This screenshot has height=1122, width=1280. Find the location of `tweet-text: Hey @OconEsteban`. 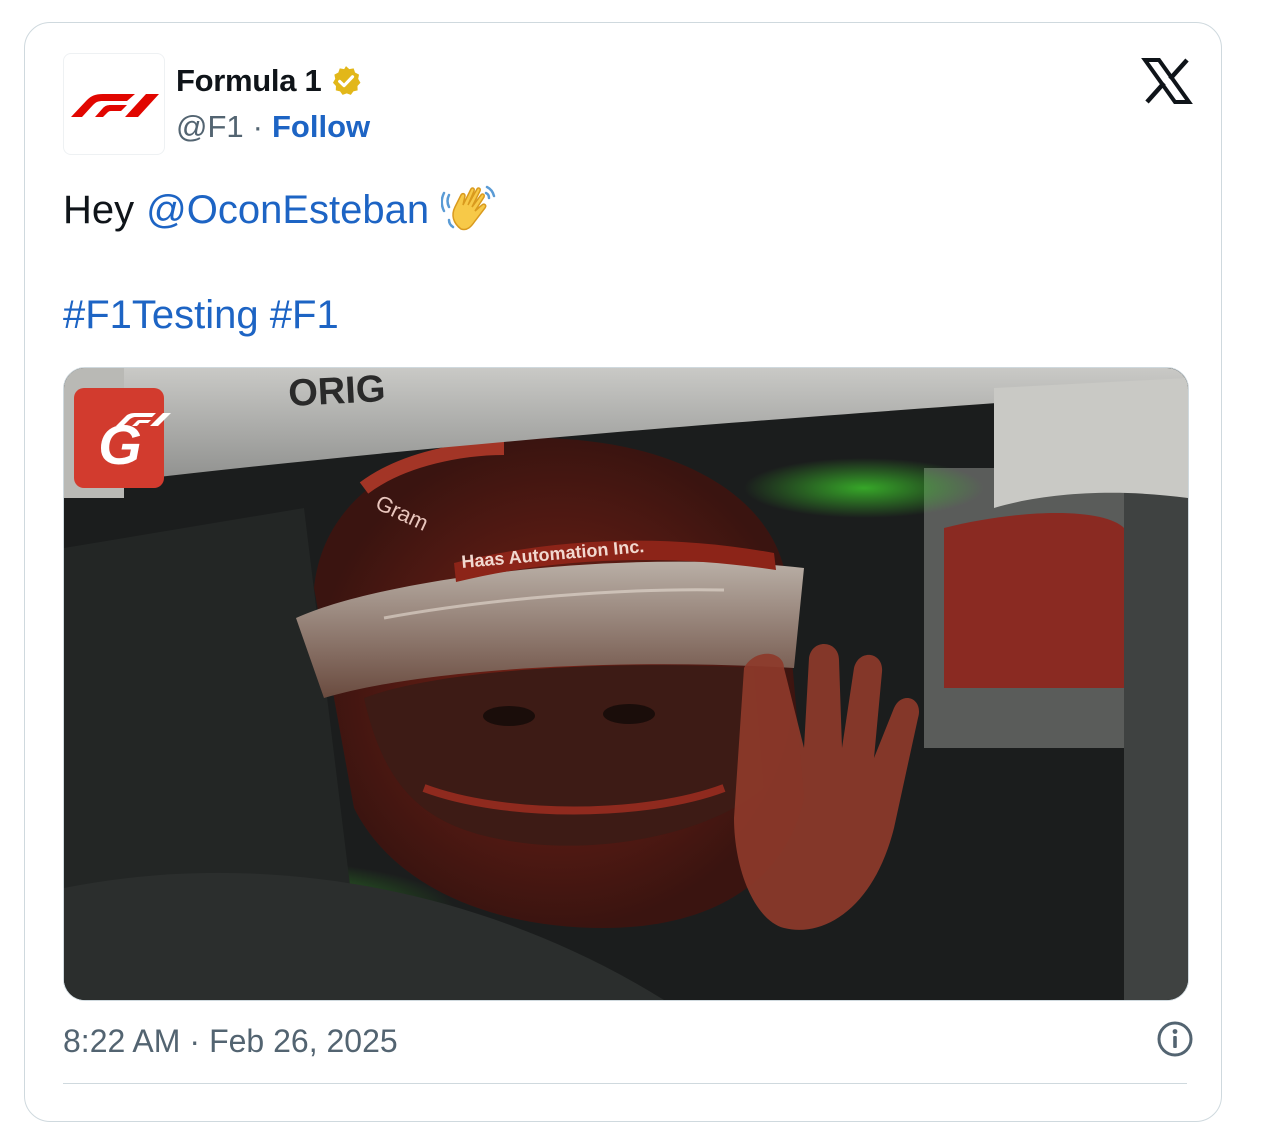

tweet-text: Hey @OconEsteban is located at coordinates (280, 210).